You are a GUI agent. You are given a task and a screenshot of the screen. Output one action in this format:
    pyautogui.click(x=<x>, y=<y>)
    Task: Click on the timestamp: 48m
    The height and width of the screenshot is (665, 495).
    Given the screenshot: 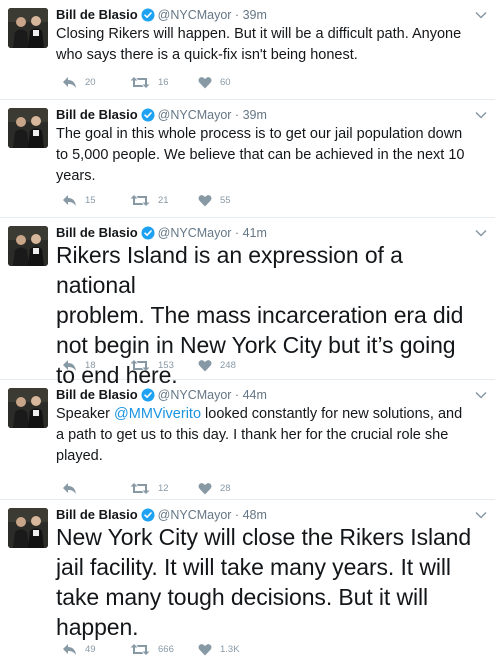 What is the action you would take?
    pyautogui.click(x=255, y=515)
    